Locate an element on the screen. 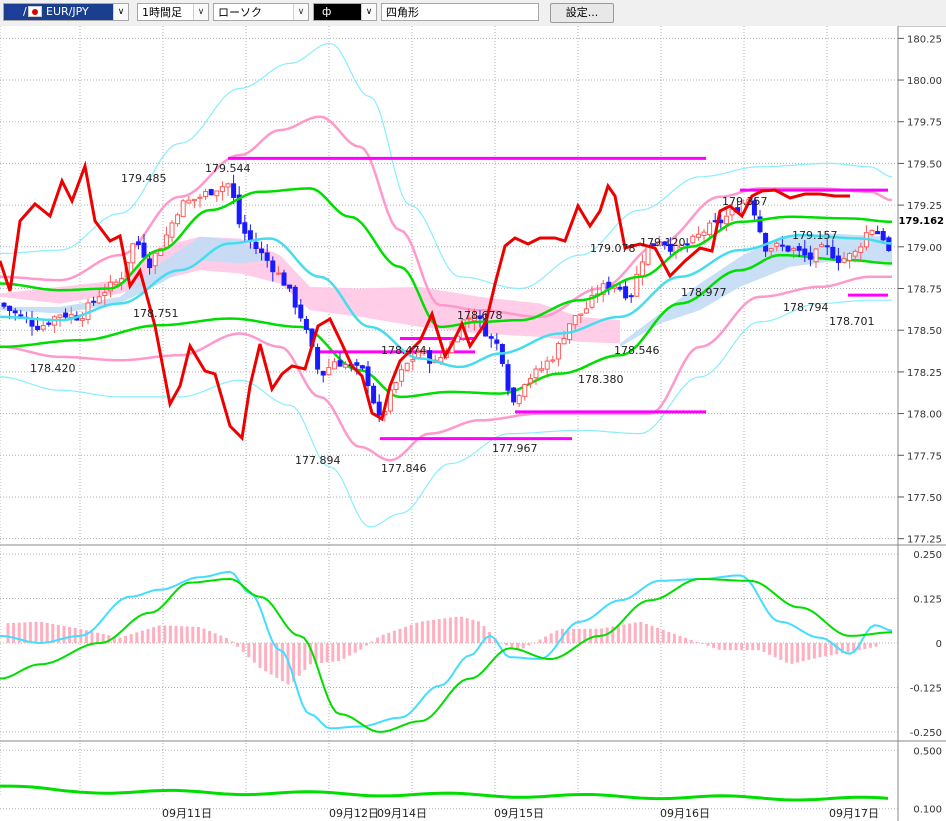 Image resolution: width=946 pixels, height=821 pixels. line-color-select: ф ∨ is located at coordinates (345, 12).